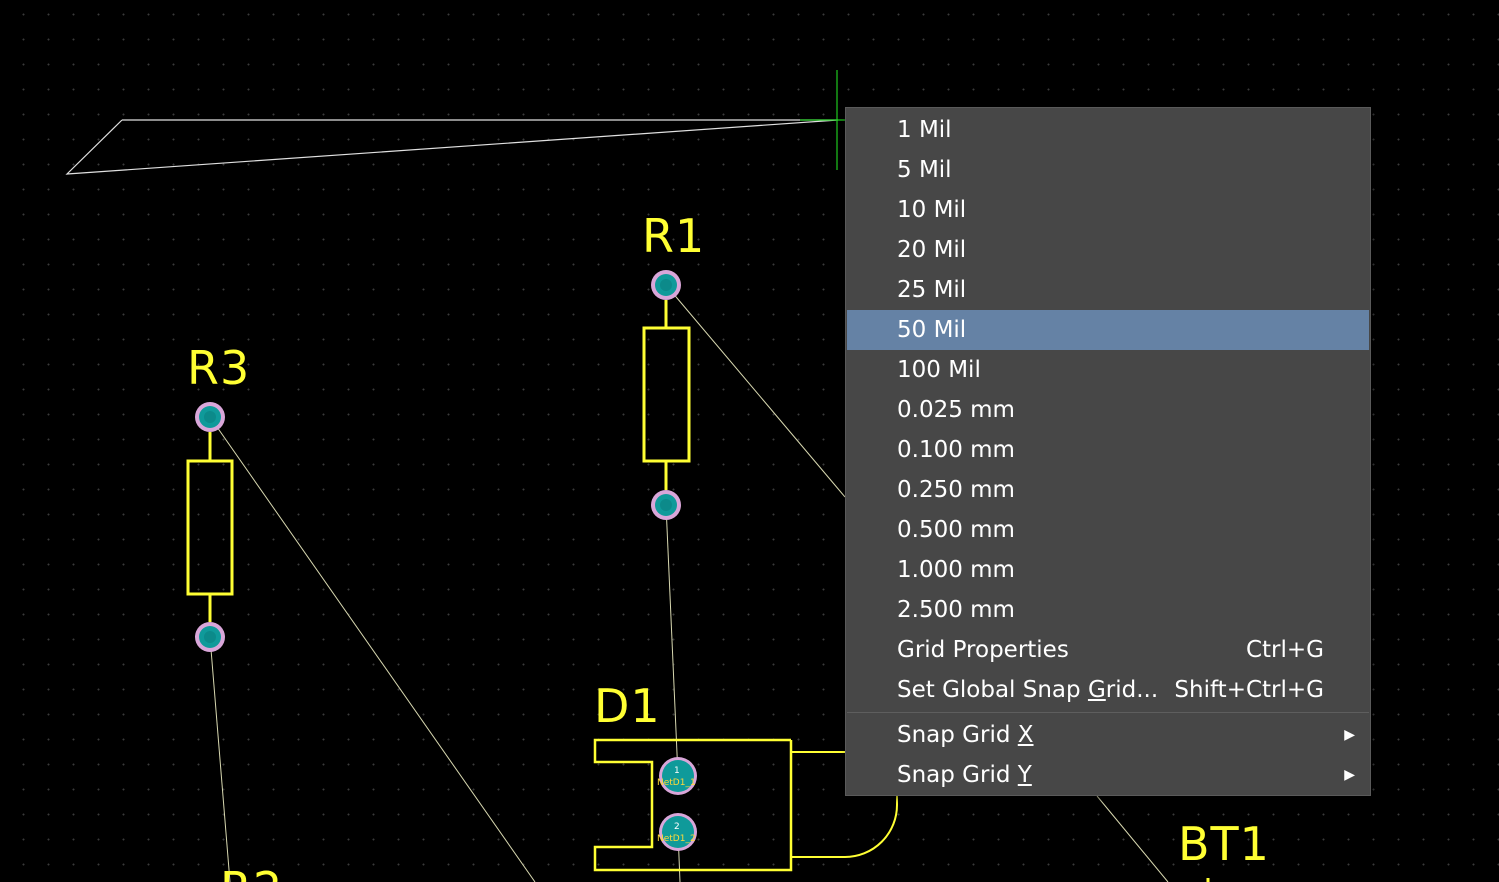  I want to click on snap-grid-y-mnemonic: Y, so click(1024, 775).